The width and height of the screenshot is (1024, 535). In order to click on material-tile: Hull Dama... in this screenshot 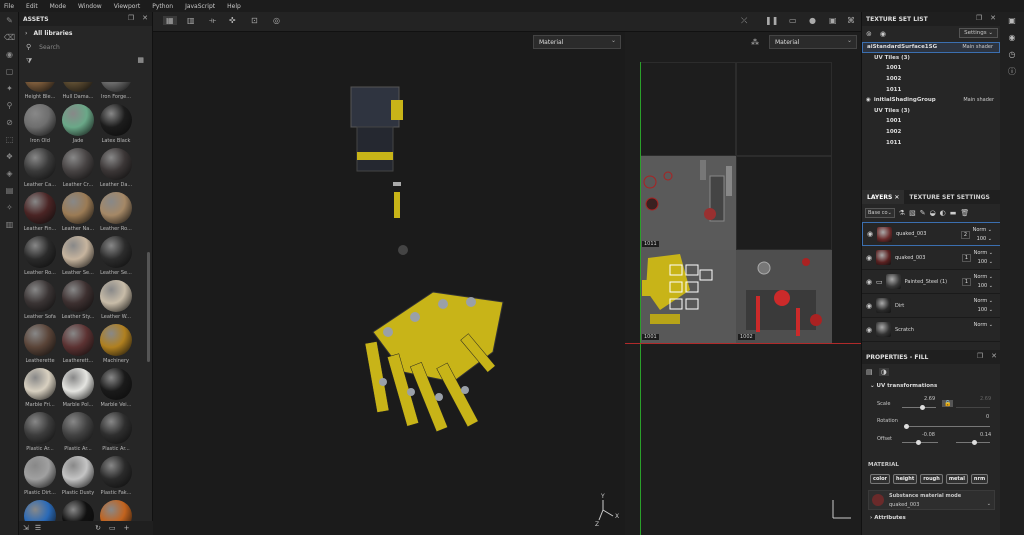, I will do `click(78, 93)`.